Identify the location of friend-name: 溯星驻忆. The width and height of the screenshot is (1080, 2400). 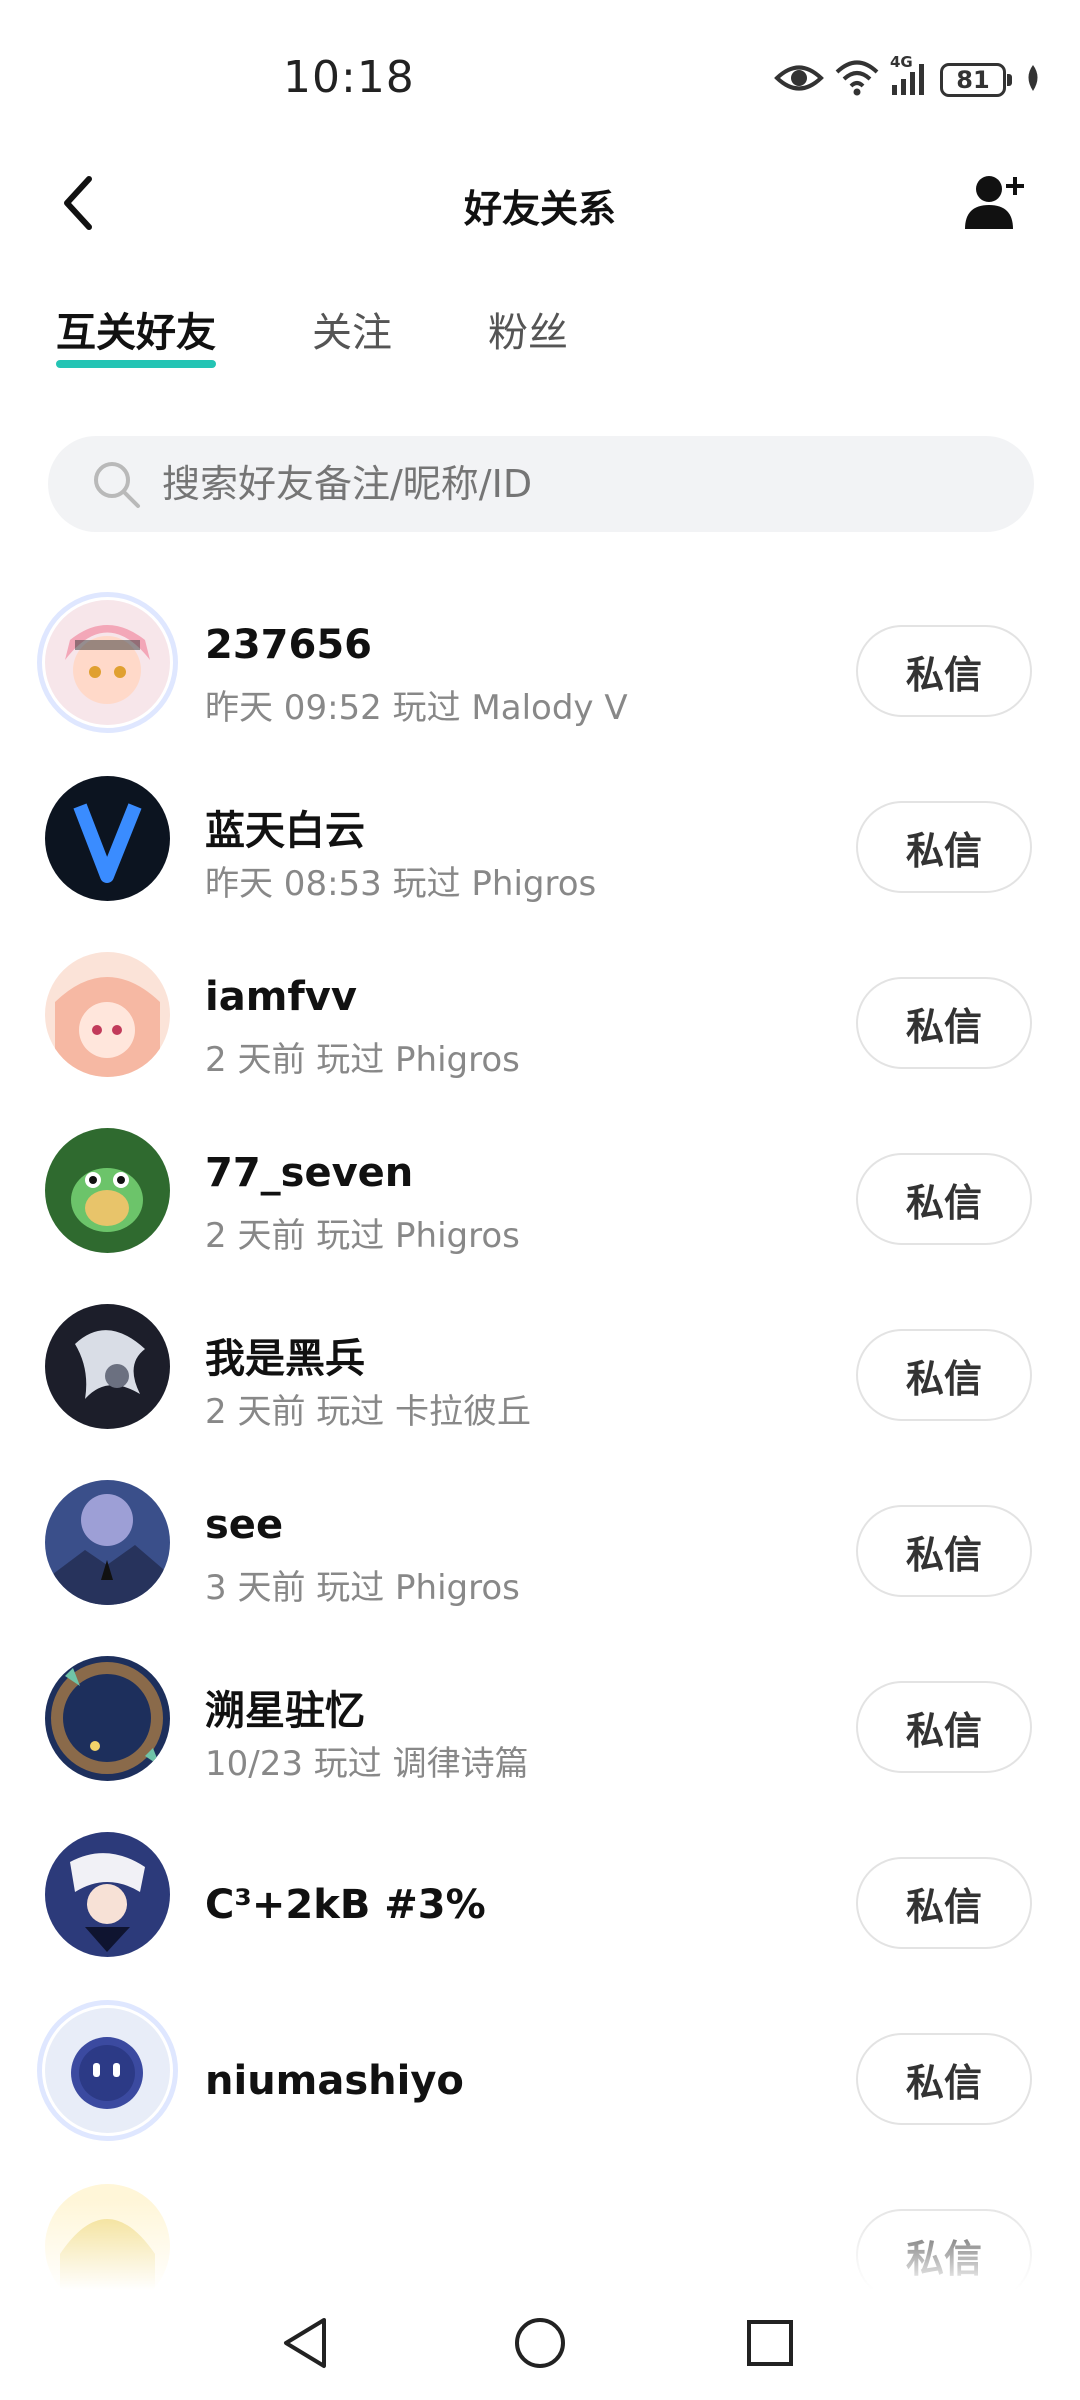
(285, 1711).